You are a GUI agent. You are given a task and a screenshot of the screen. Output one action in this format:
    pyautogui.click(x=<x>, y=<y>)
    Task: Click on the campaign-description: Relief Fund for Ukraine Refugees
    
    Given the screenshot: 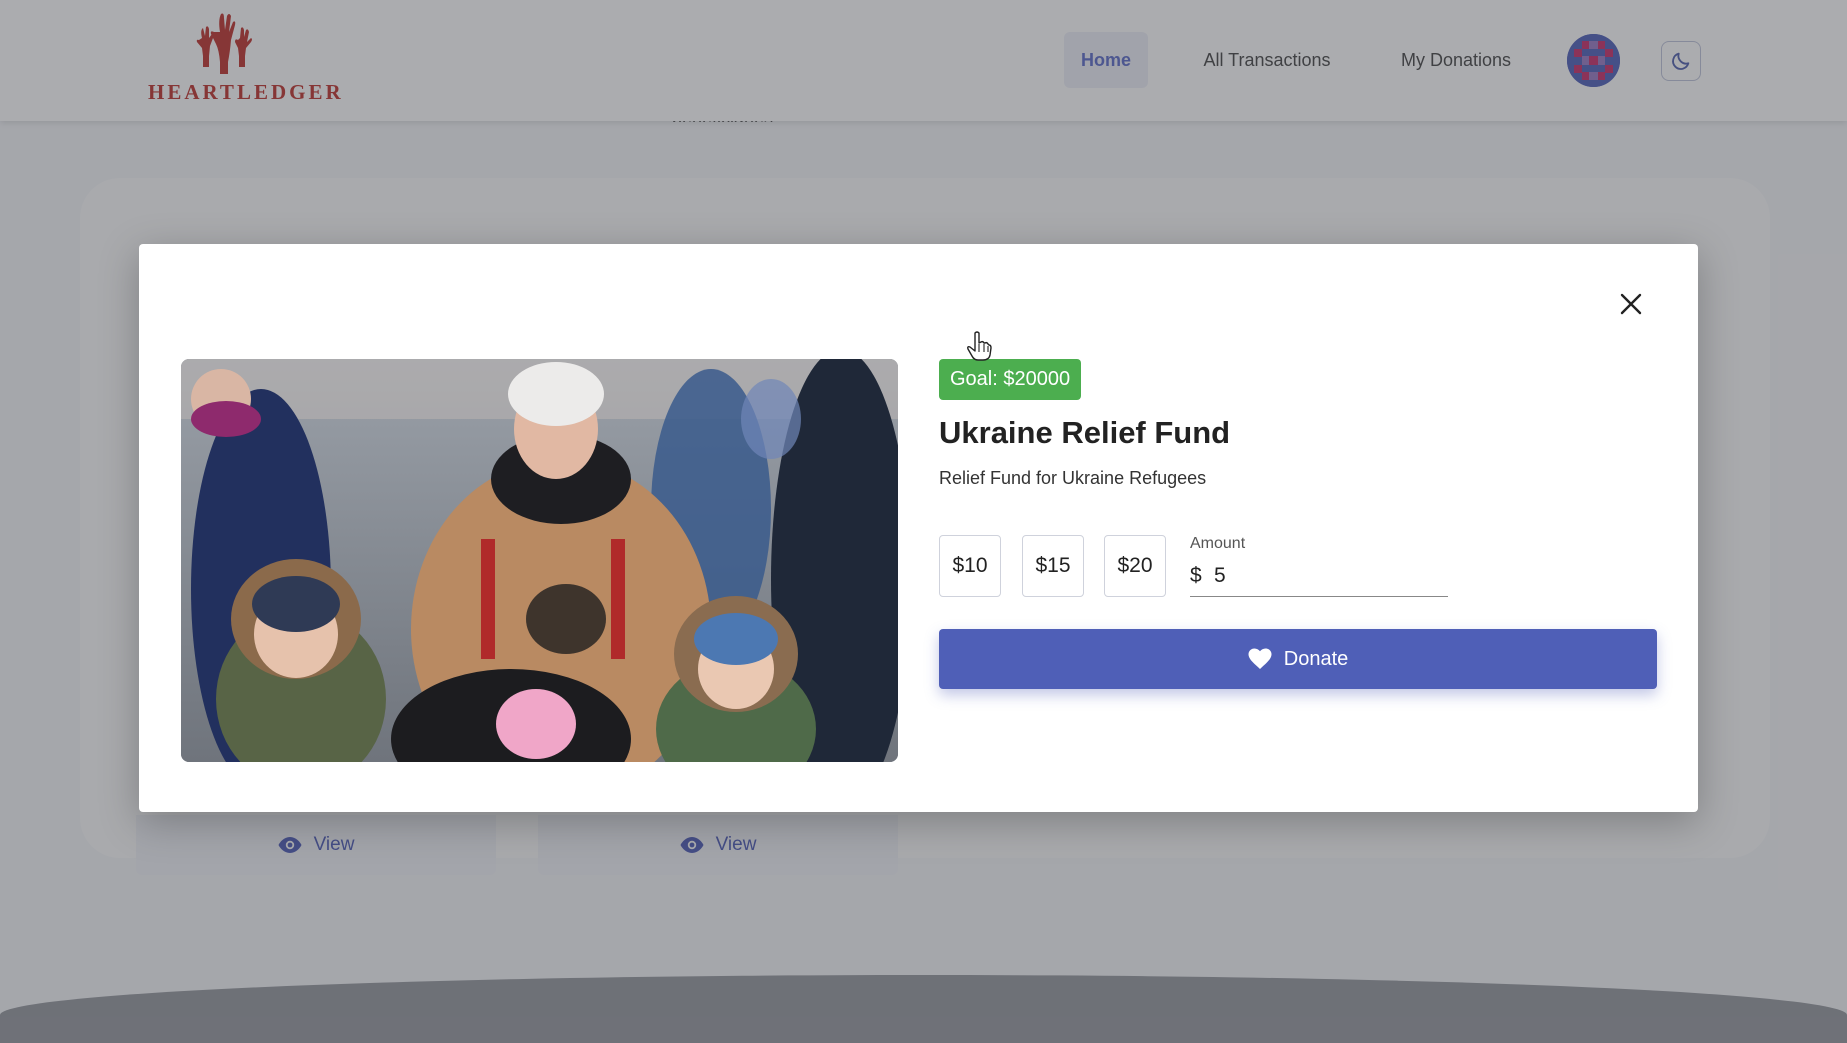 What is the action you would take?
    pyautogui.click(x=1073, y=478)
    